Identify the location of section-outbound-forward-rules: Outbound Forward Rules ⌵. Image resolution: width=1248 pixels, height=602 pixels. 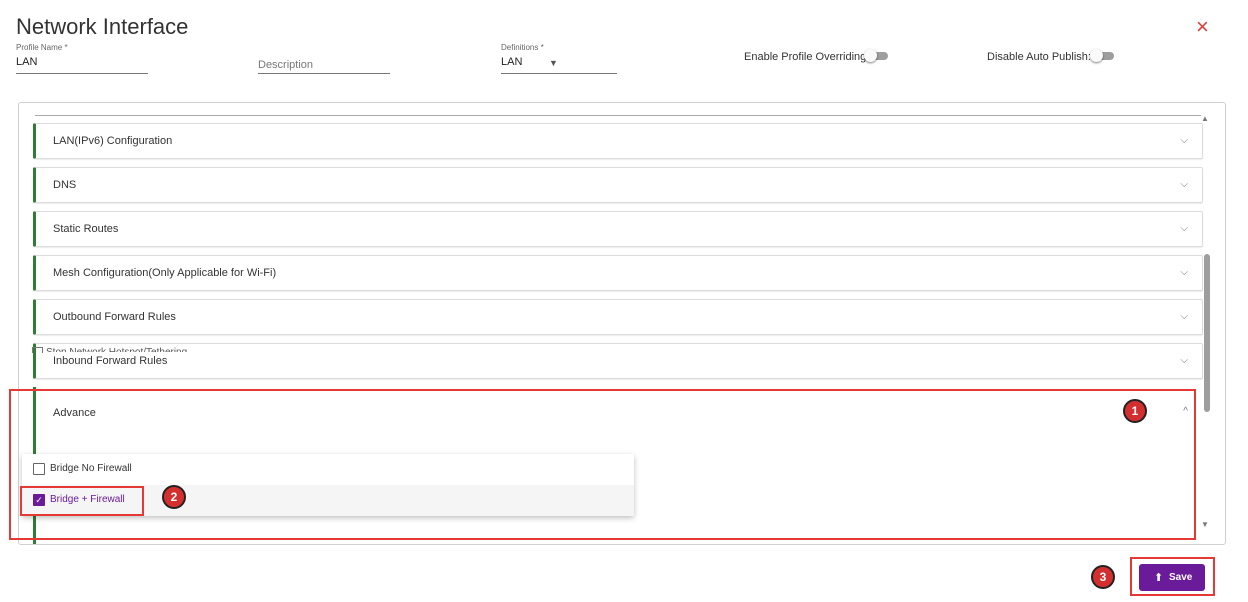
(618, 317).